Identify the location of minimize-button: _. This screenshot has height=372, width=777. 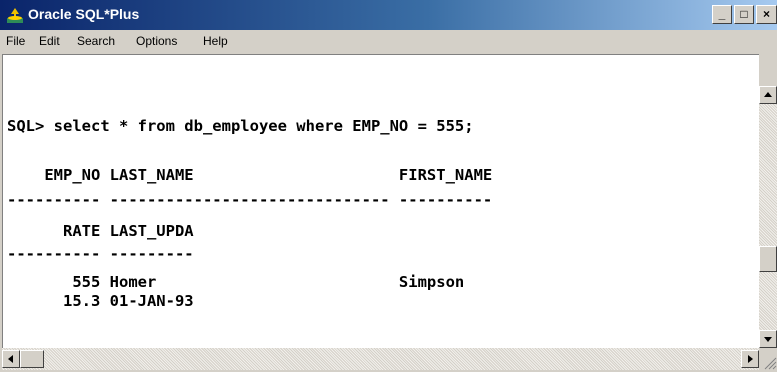
(722, 14).